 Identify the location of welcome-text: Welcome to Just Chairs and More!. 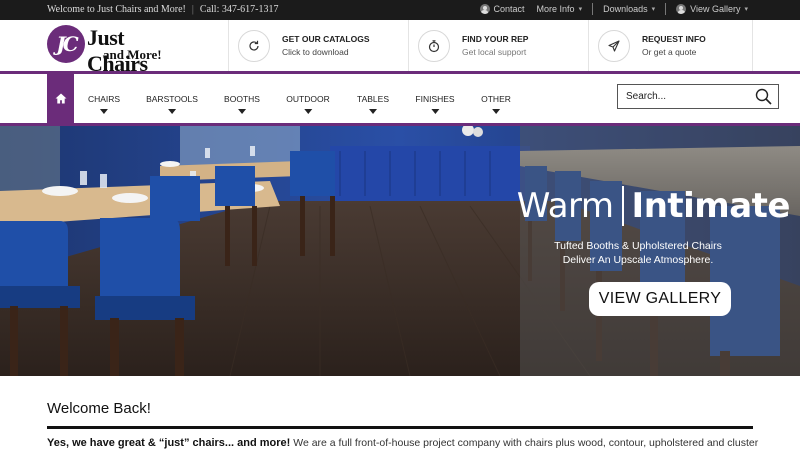
(116, 9).